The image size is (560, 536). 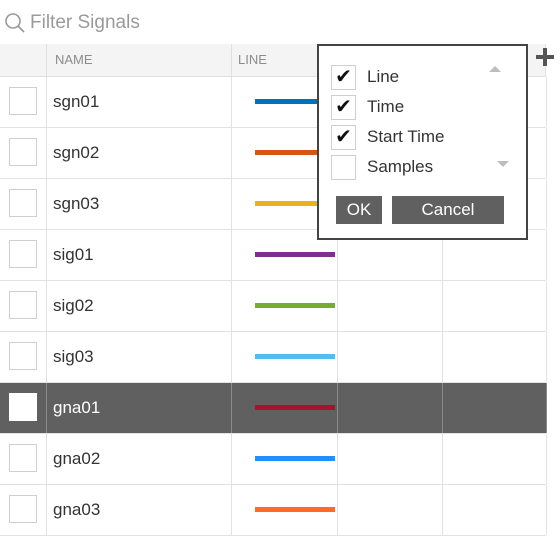 What do you see at coordinates (76, 101) in the screenshot?
I see `signal-name: sgn01` at bounding box center [76, 101].